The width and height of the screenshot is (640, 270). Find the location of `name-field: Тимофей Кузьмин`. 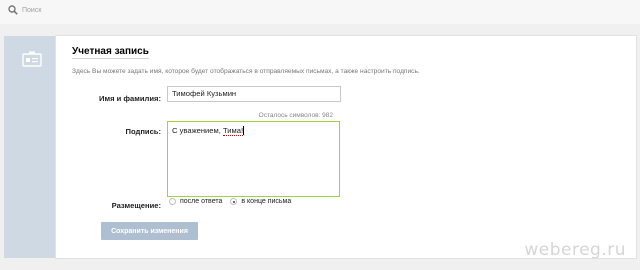

name-field: Тимофей Кузьмин is located at coordinates (254, 94).